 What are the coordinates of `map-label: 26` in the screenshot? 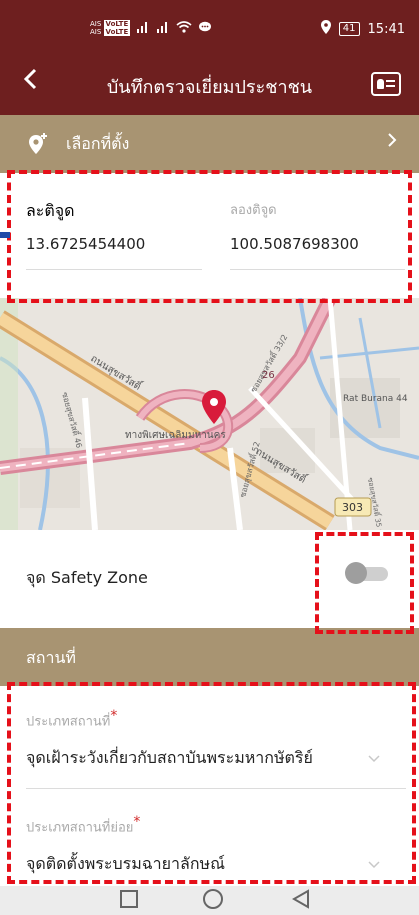 It's located at (268, 375).